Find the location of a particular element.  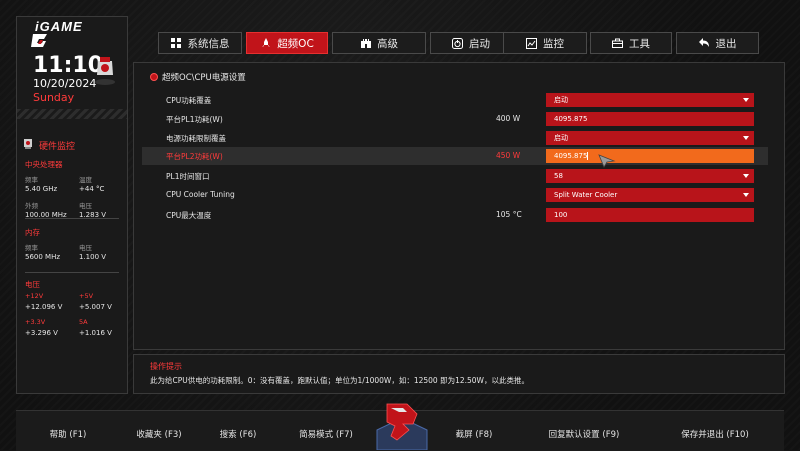

brand-text: iGAME is located at coordinates (59, 26).